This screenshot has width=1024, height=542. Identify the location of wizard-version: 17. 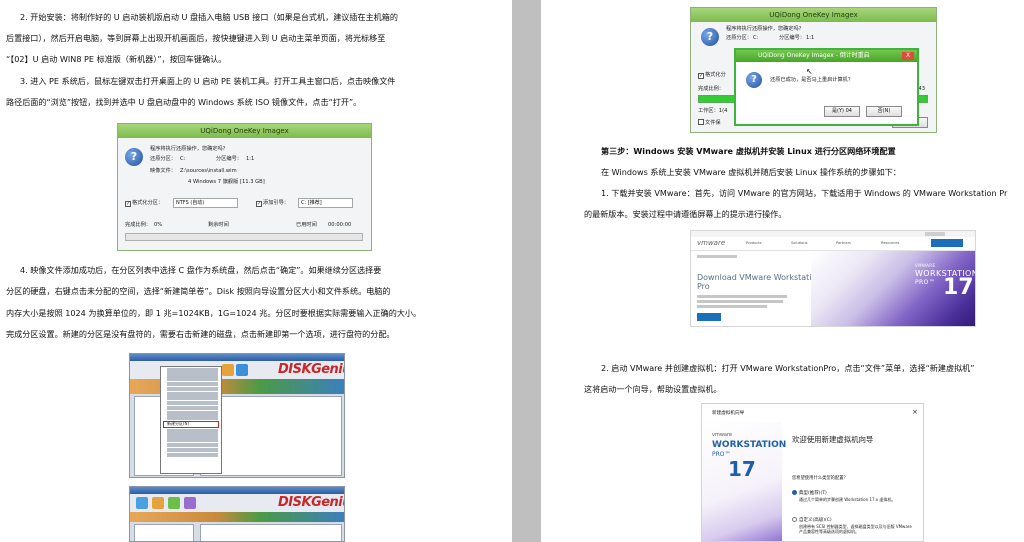
(742, 469).